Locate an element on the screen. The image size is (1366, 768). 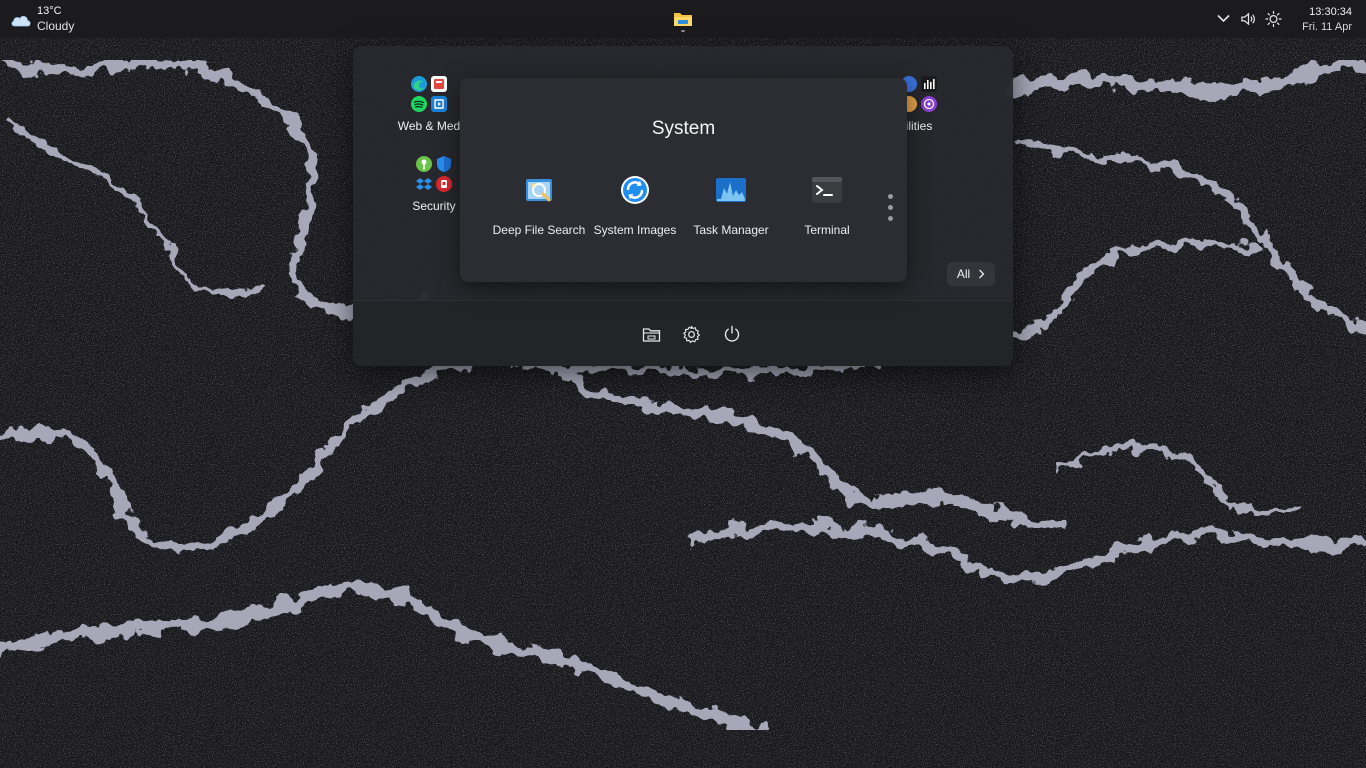
app-name: Terminal is located at coordinates (827, 230).